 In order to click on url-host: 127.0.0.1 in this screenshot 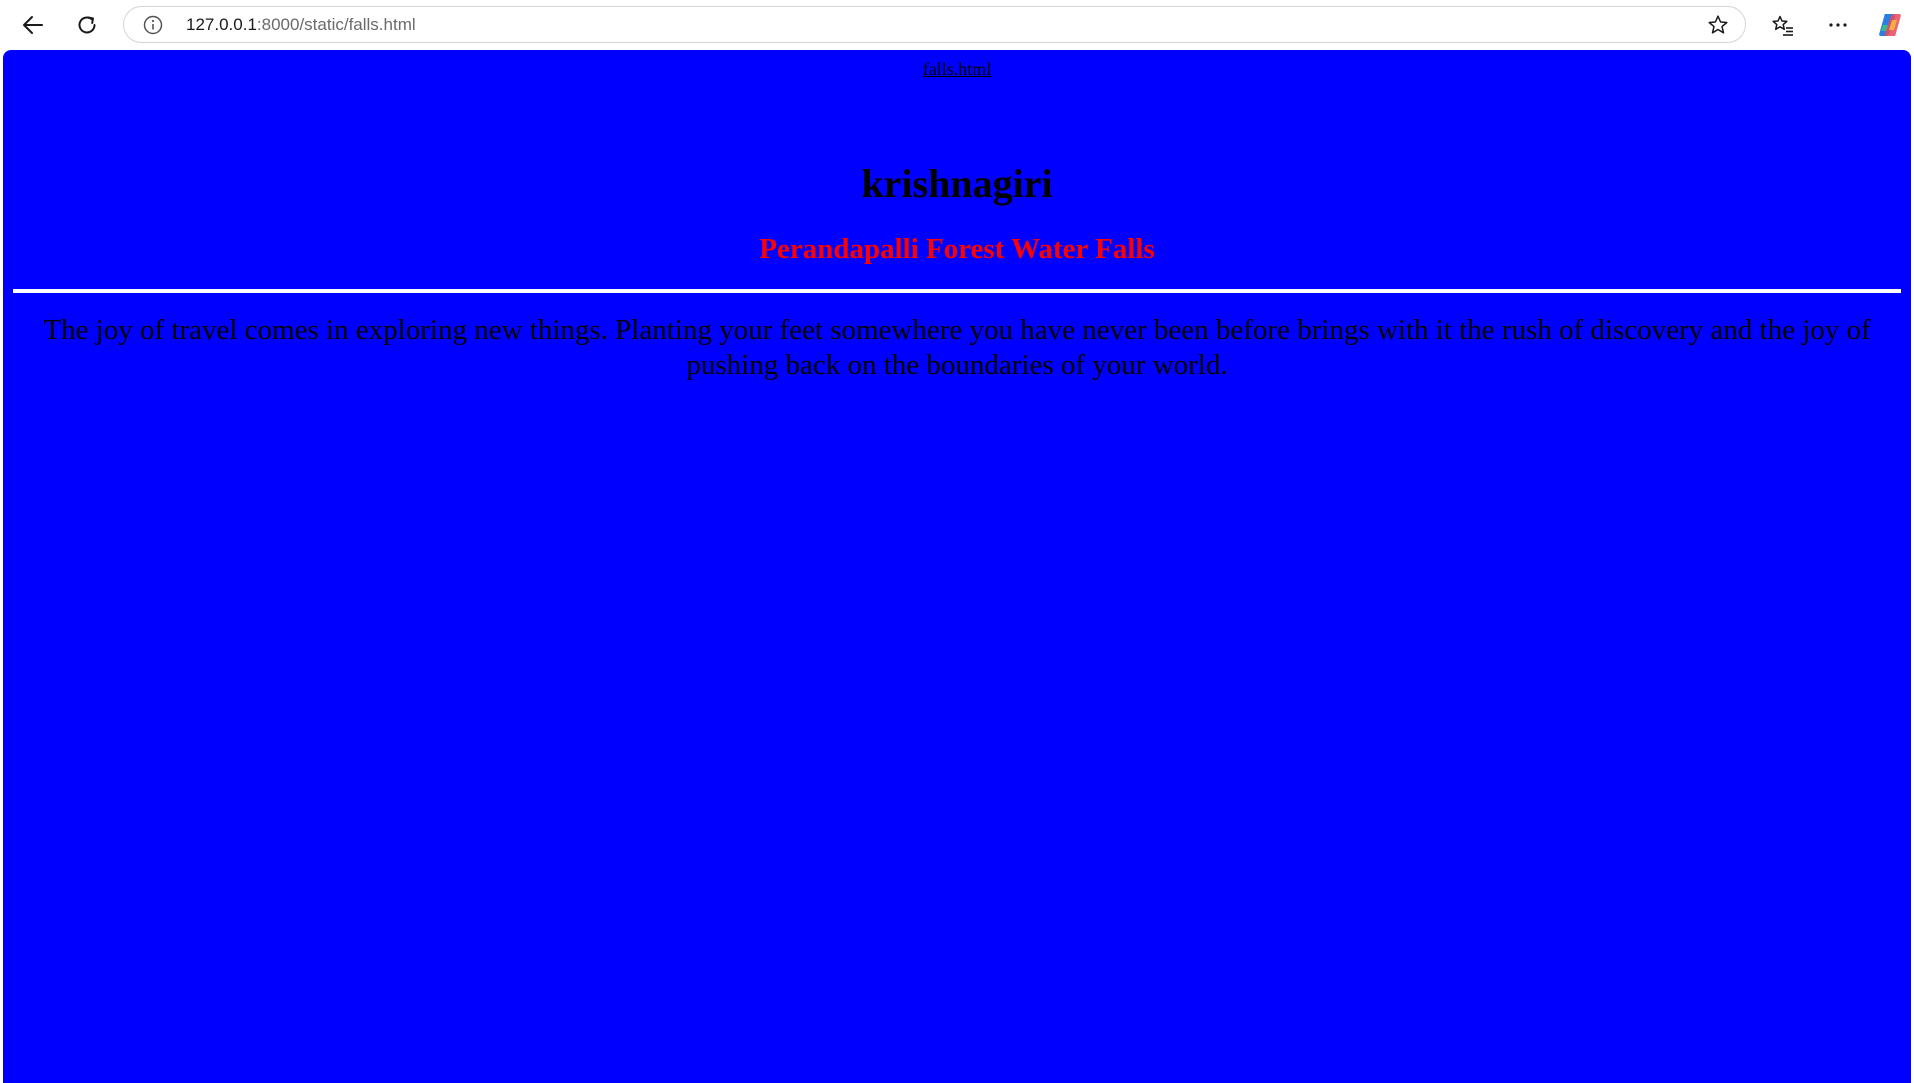, I will do `click(221, 24)`.